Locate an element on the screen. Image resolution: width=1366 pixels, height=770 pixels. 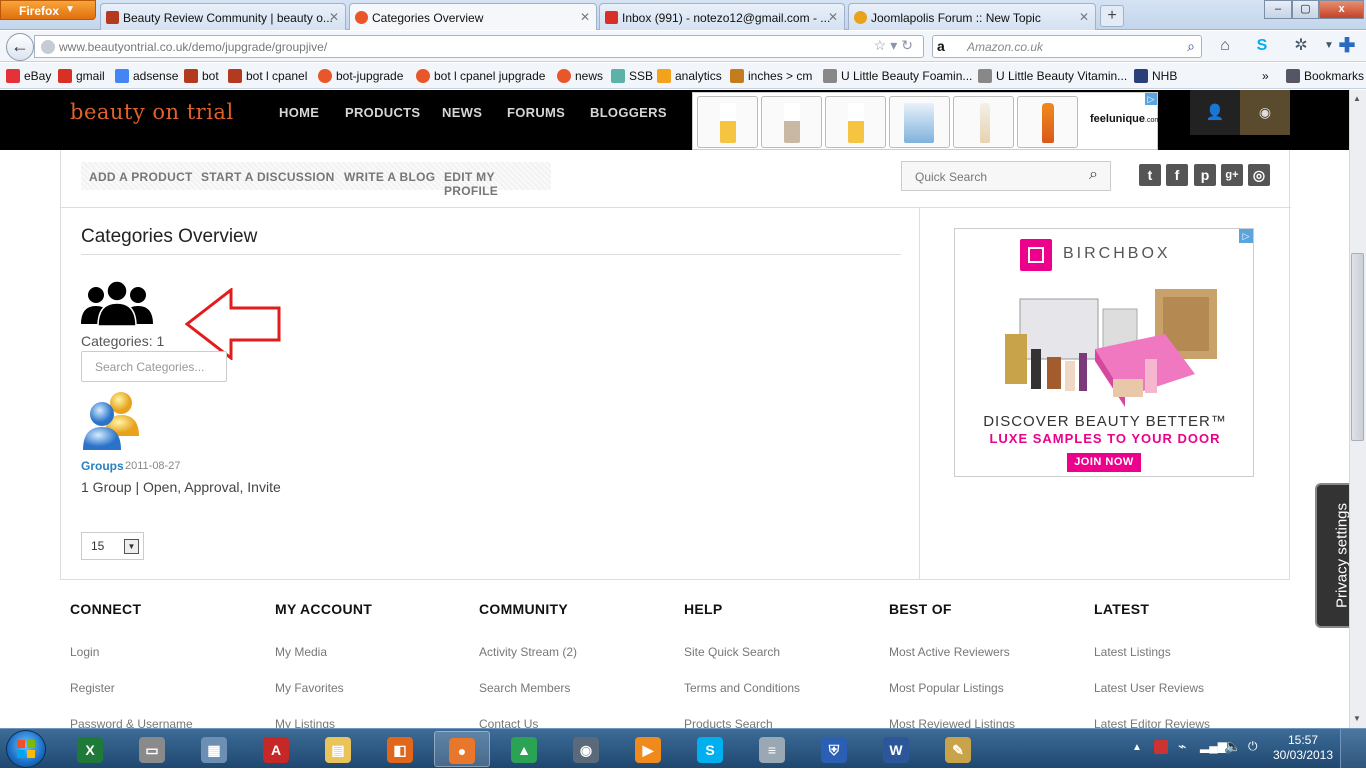
taskbar-app-button: W is located at coordinates (896, 749).